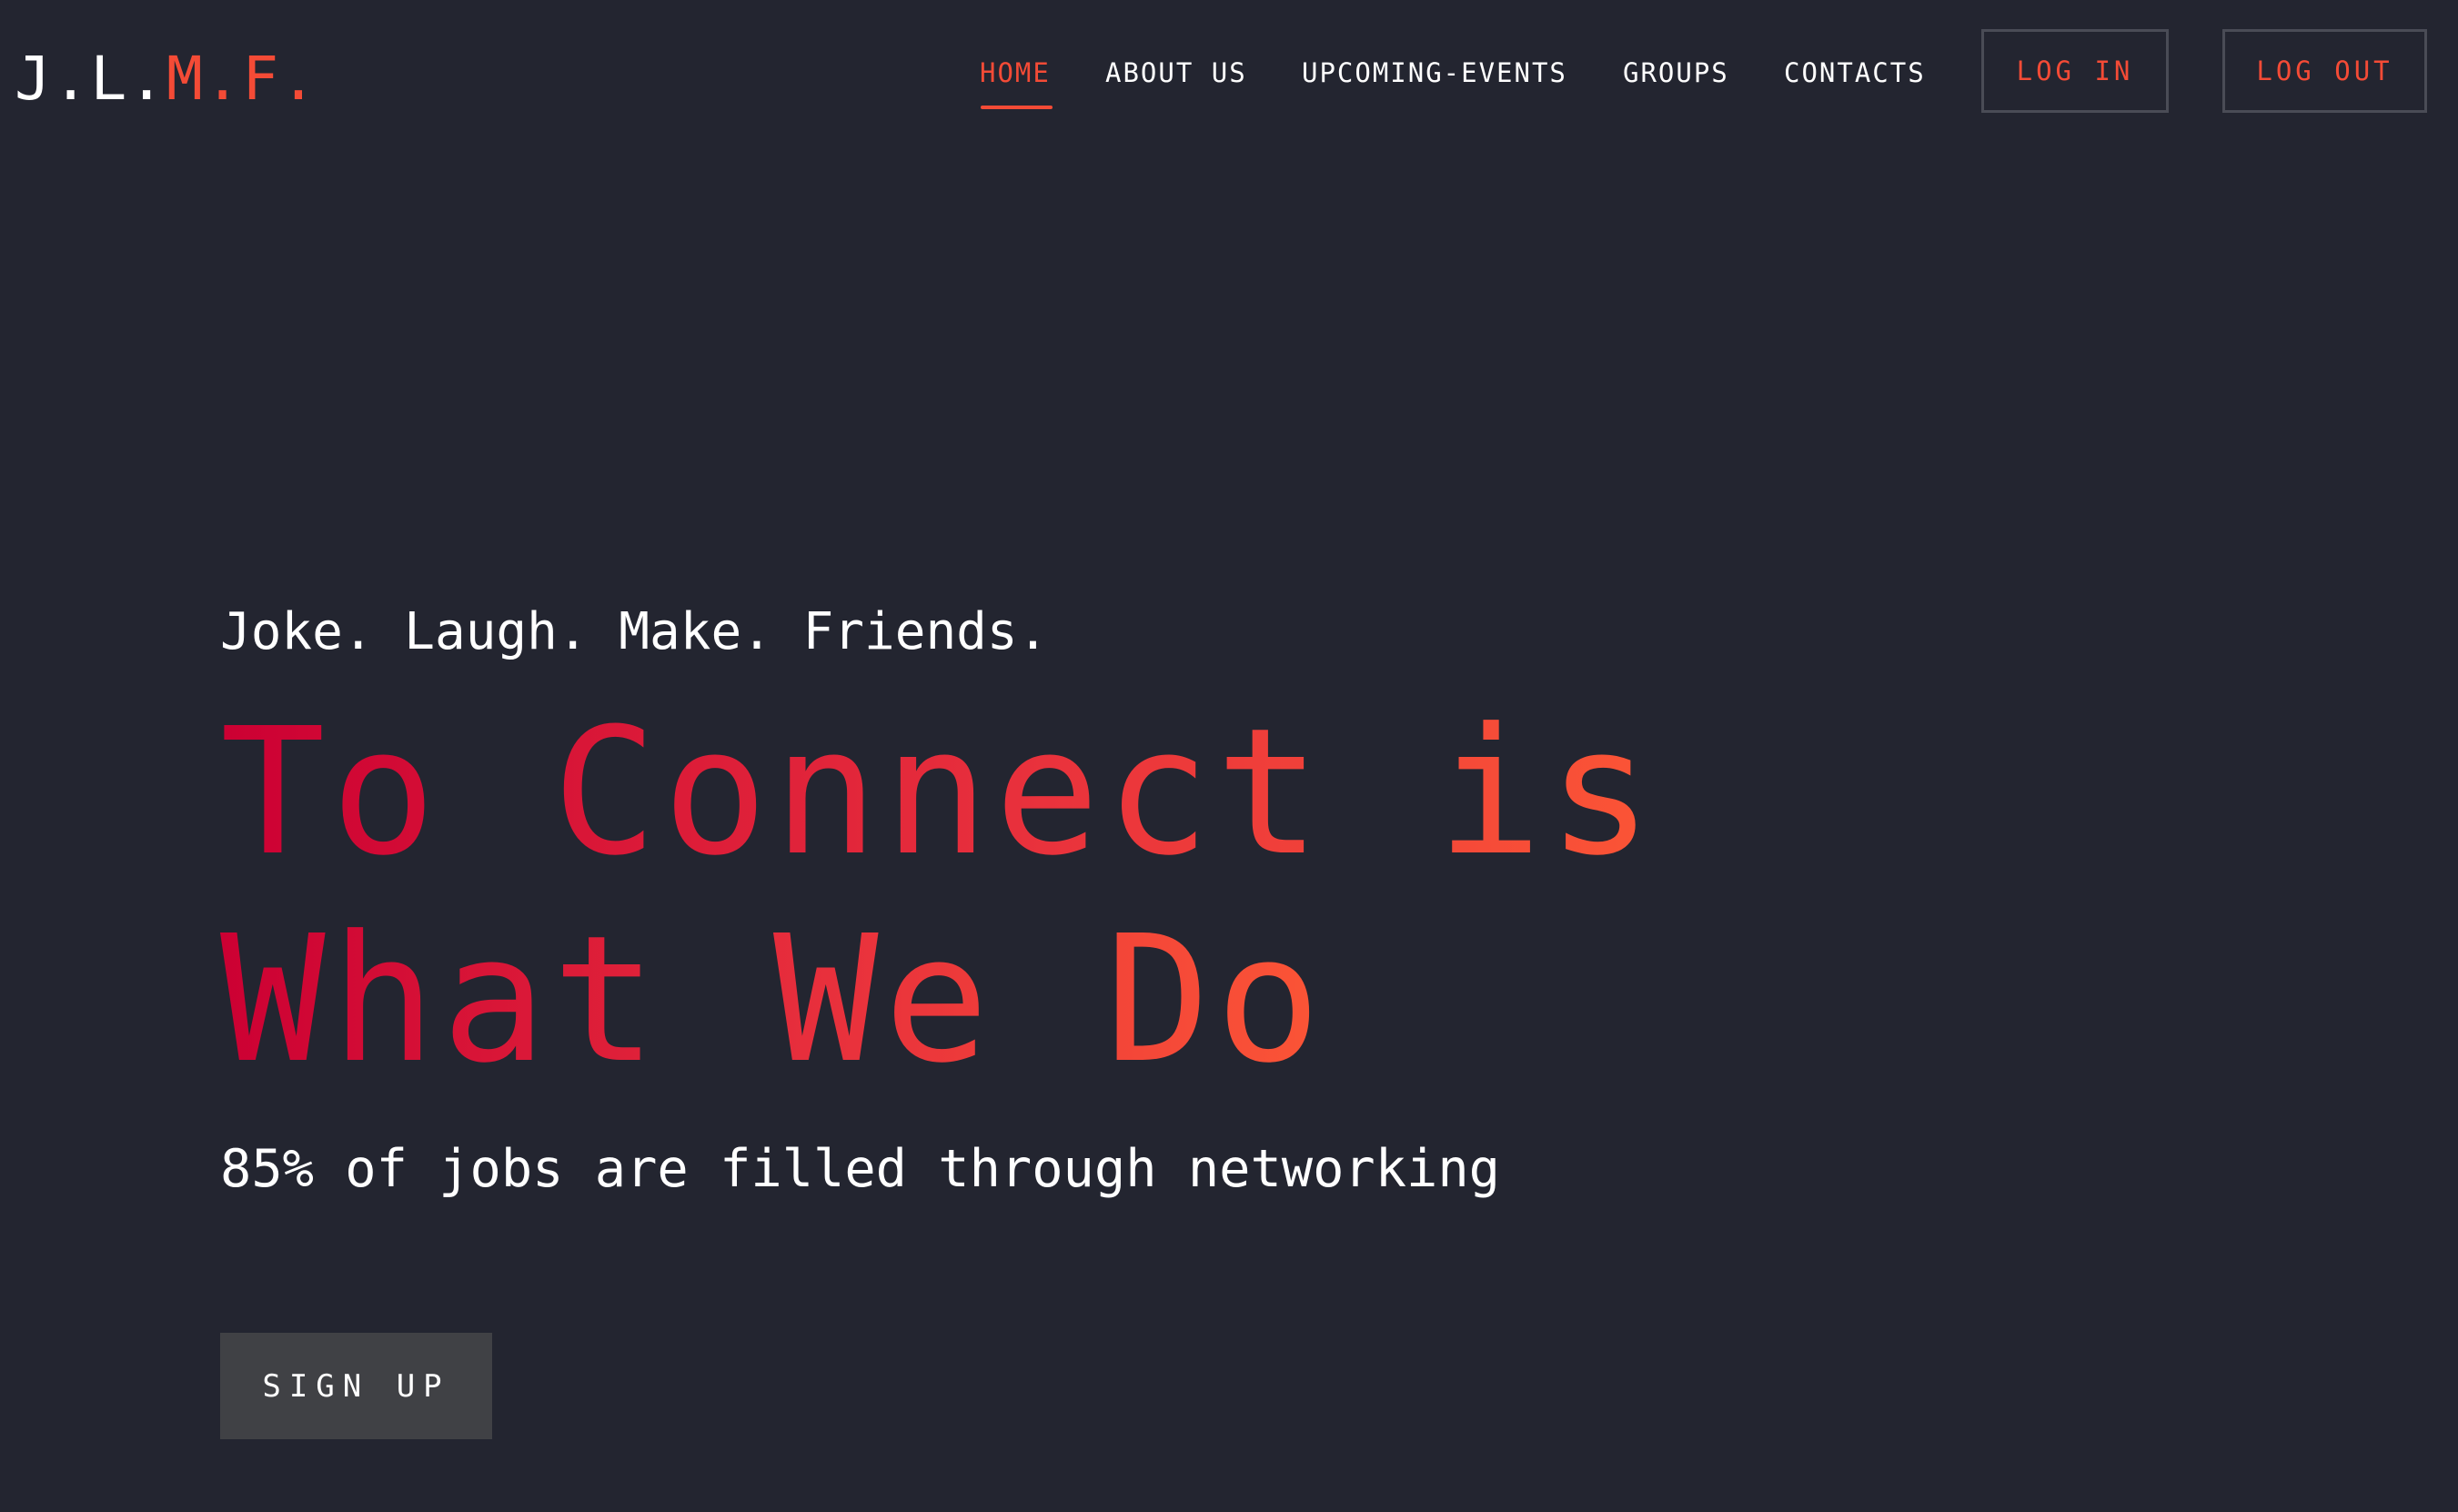 The width and height of the screenshot is (2458, 1512). I want to click on signup-button: SIGN UP, so click(356, 1386).